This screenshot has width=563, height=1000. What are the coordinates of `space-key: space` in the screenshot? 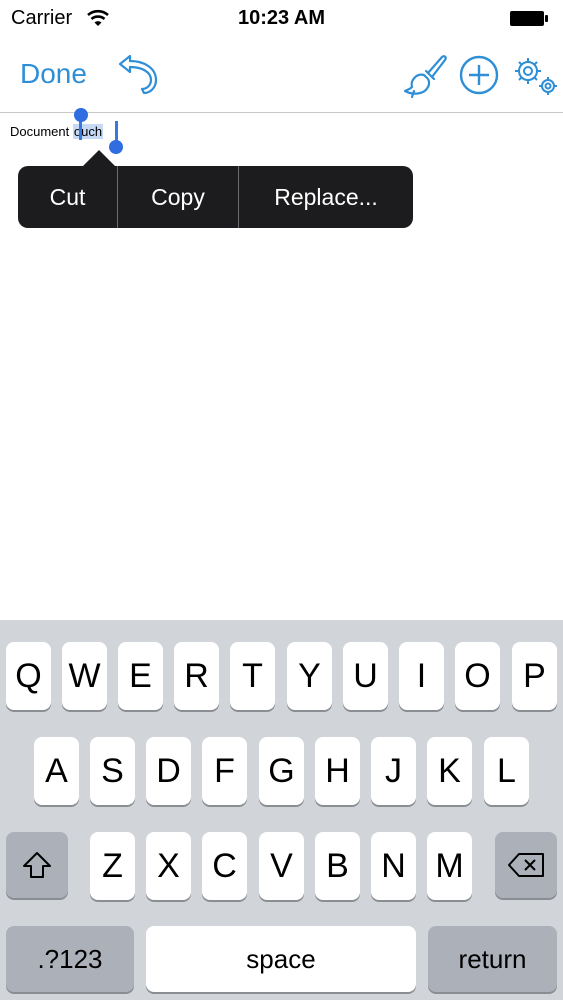 It's located at (281, 959).